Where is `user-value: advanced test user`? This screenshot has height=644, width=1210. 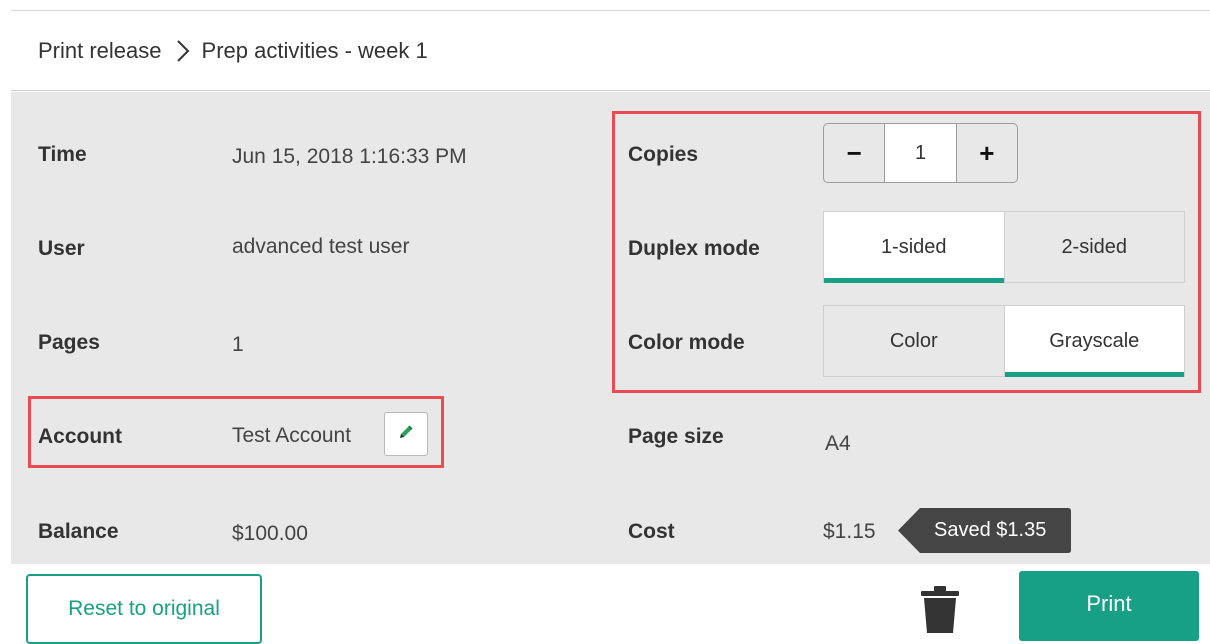
user-value: advanced test user is located at coordinates (321, 246).